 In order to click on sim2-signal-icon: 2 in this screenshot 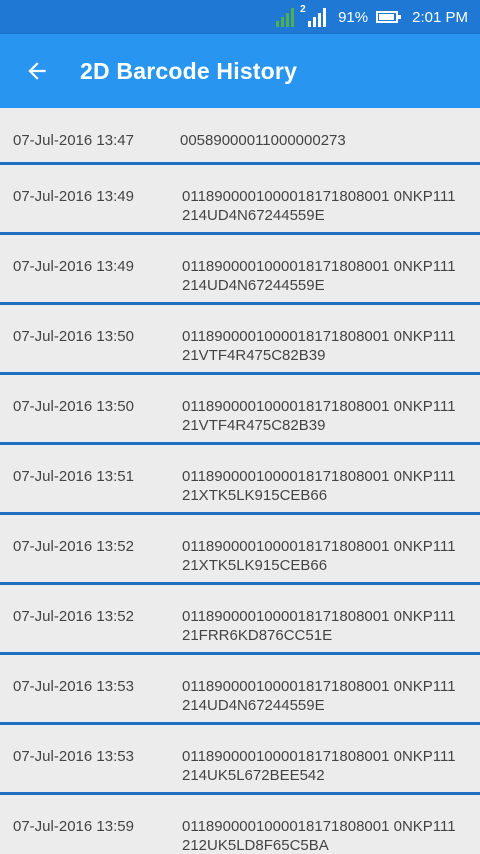, I will do `click(313, 15)`.